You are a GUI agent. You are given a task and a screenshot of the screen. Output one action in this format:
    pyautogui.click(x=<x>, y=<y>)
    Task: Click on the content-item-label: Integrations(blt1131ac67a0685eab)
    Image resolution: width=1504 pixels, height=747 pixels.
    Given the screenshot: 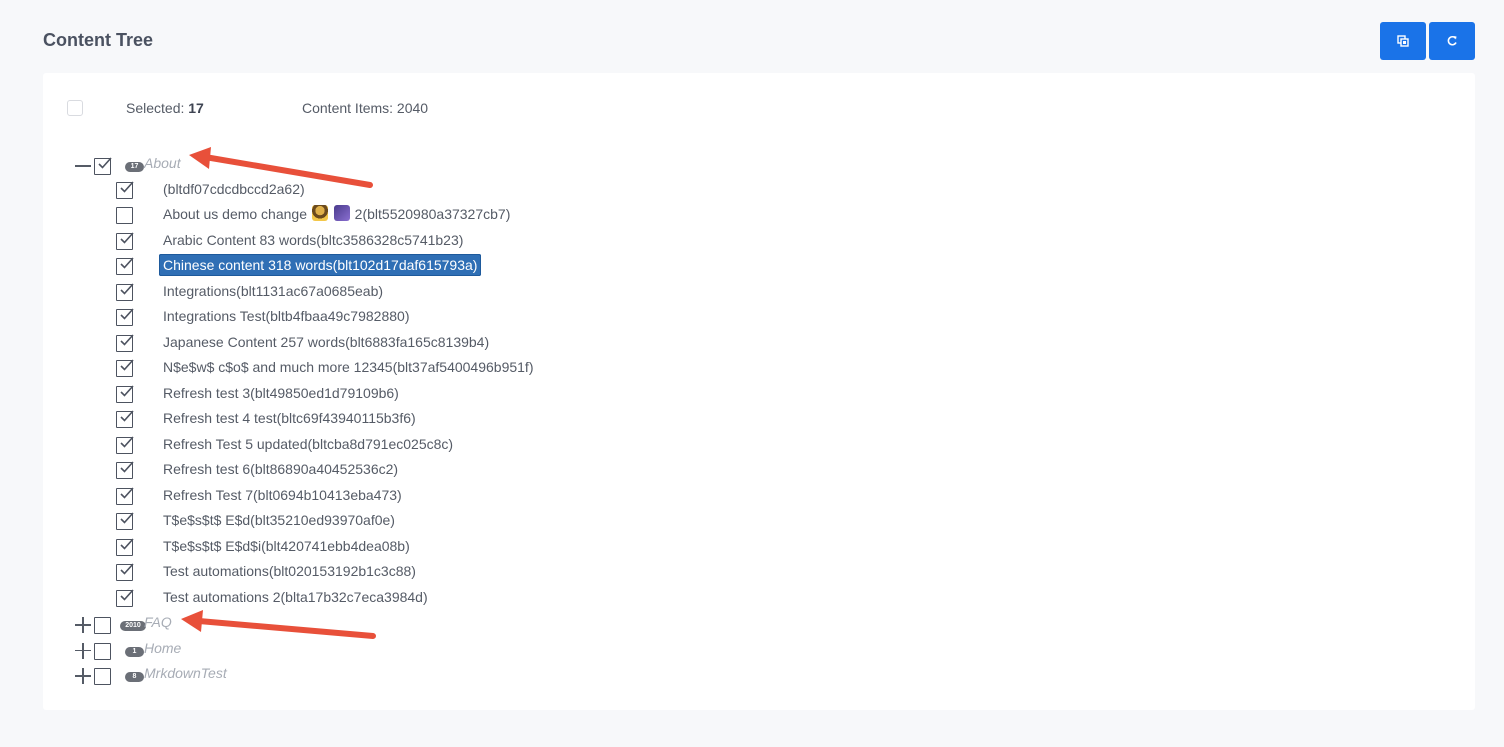 What is the action you would take?
    pyautogui.click(x=273, y=291)
    